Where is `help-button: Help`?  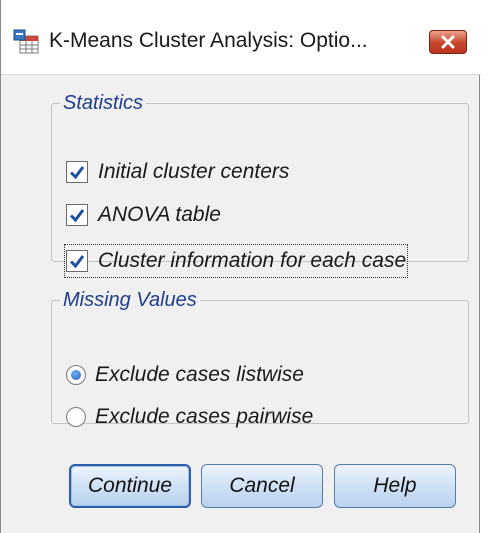
help-button: Help is located at coordinates (395, 486).